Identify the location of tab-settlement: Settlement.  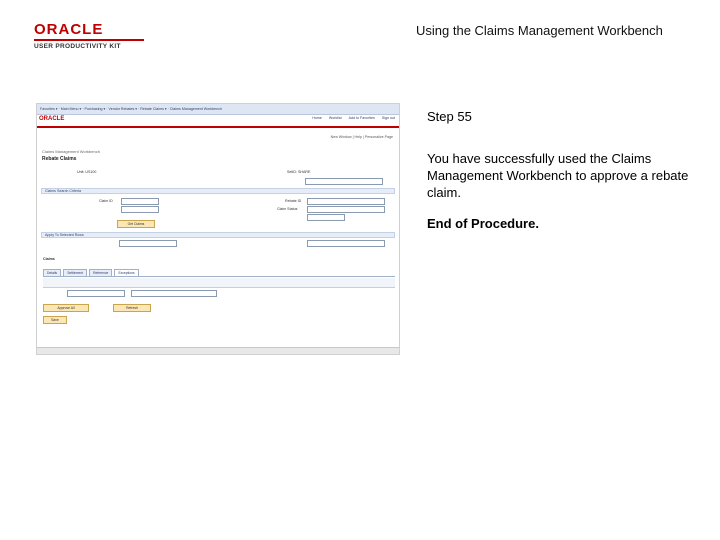
(75, 273).